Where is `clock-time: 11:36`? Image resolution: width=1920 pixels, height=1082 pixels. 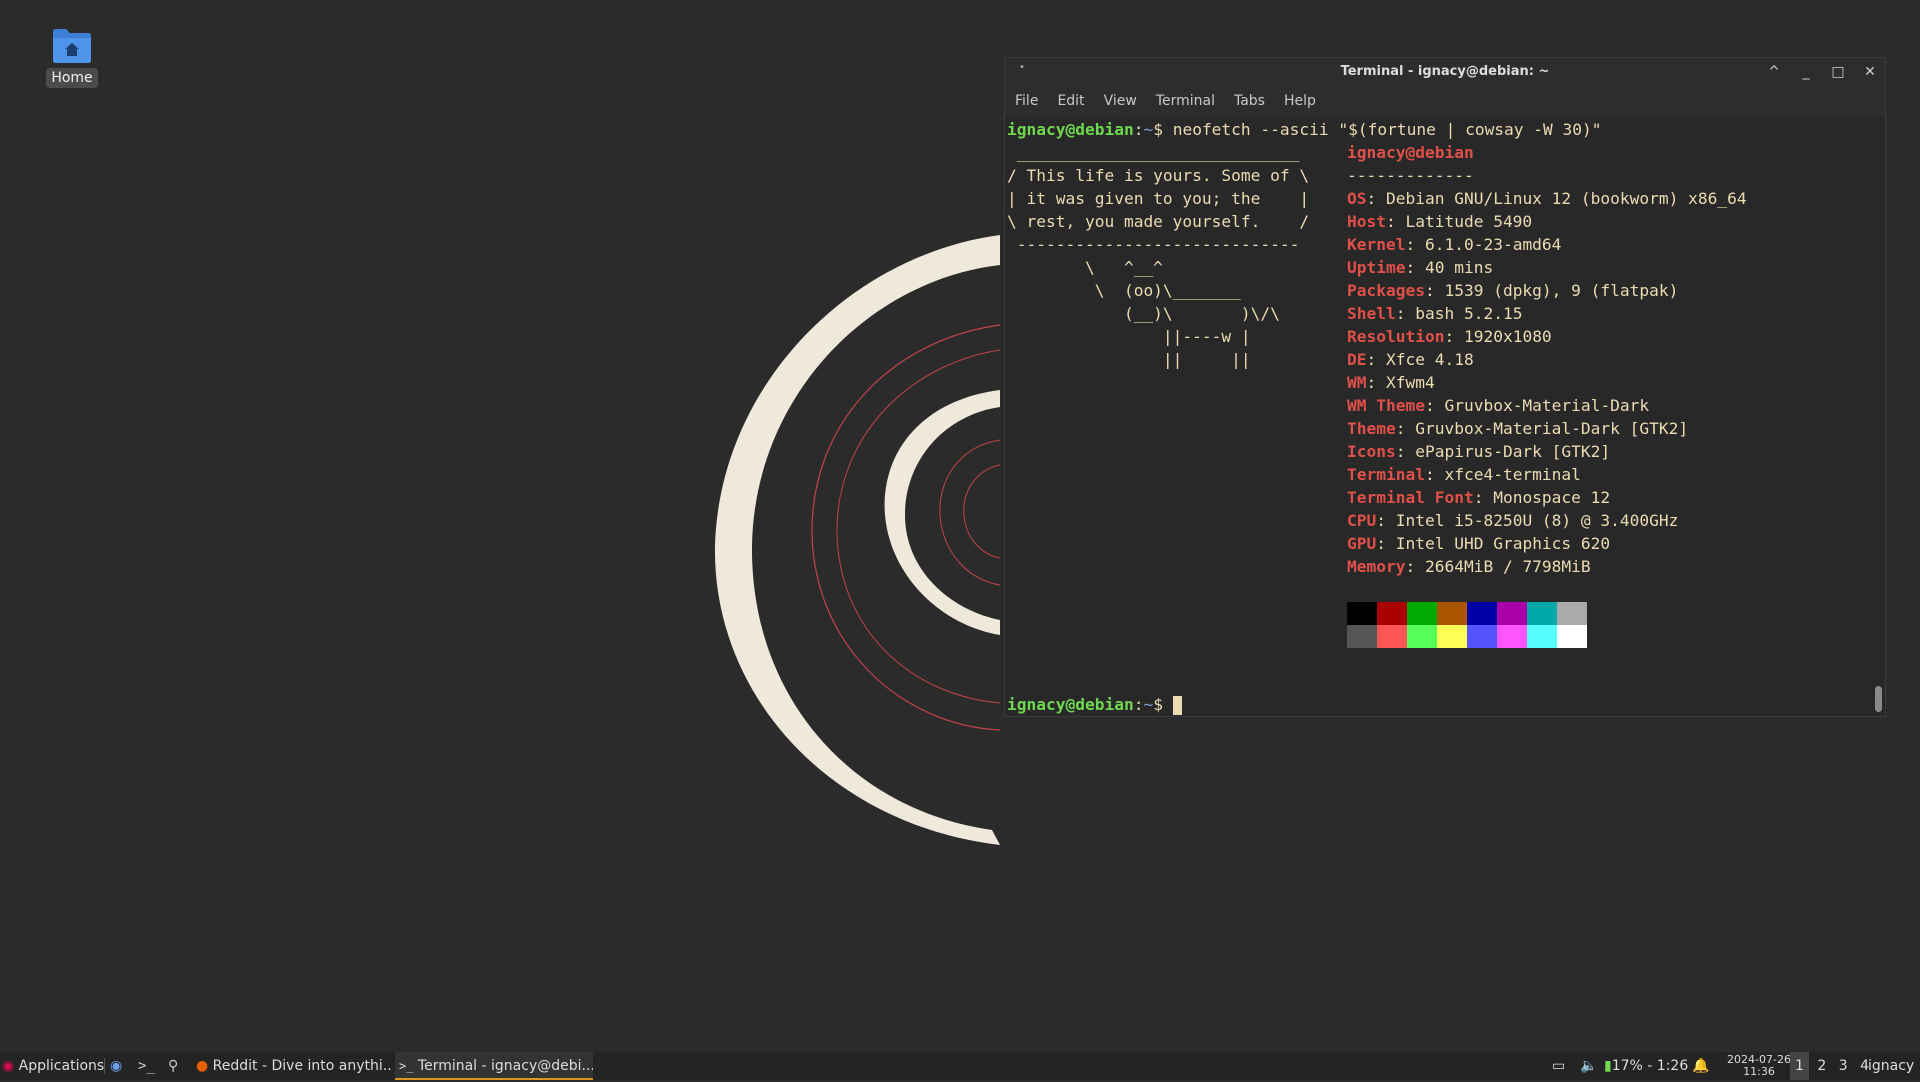
clock-time: 11:36 is located at coordinates (1759, 1071).